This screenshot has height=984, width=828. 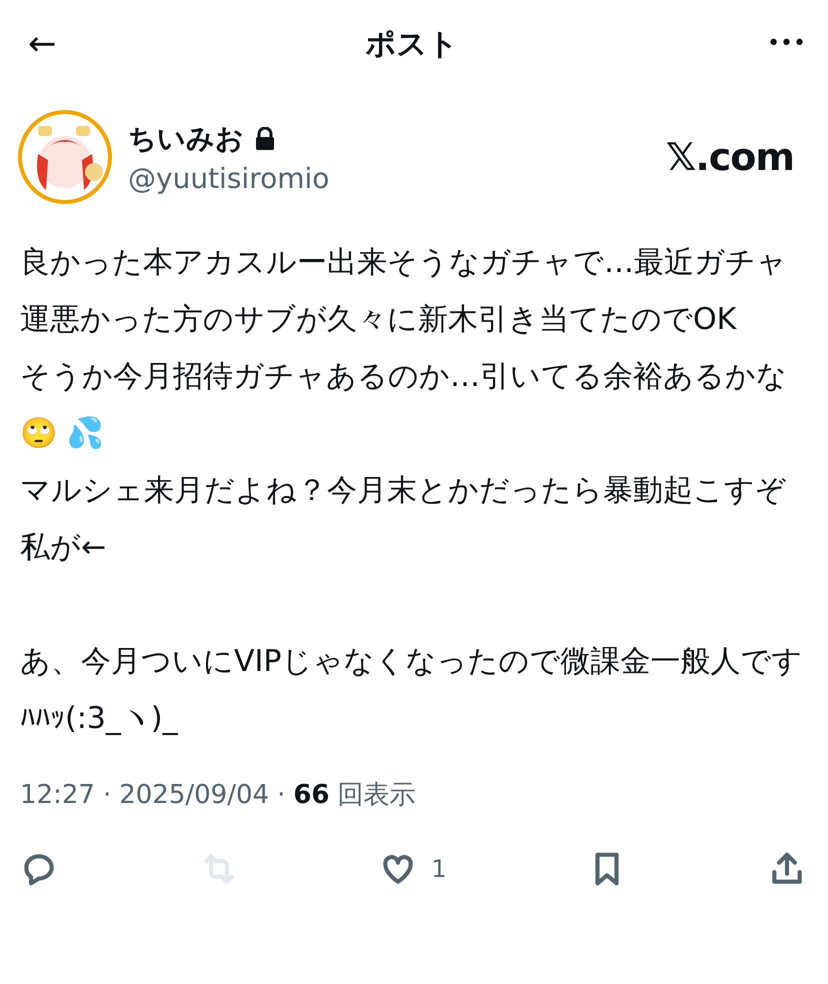 What do you see at coordinates (412, 690) in the screenshot?
I see `post-text: あ、今月ついにVIPじゃなくなったので微課金一般人ですﾊﾊｯ(:3_ヽ)_` at bounding box center [412, 690].